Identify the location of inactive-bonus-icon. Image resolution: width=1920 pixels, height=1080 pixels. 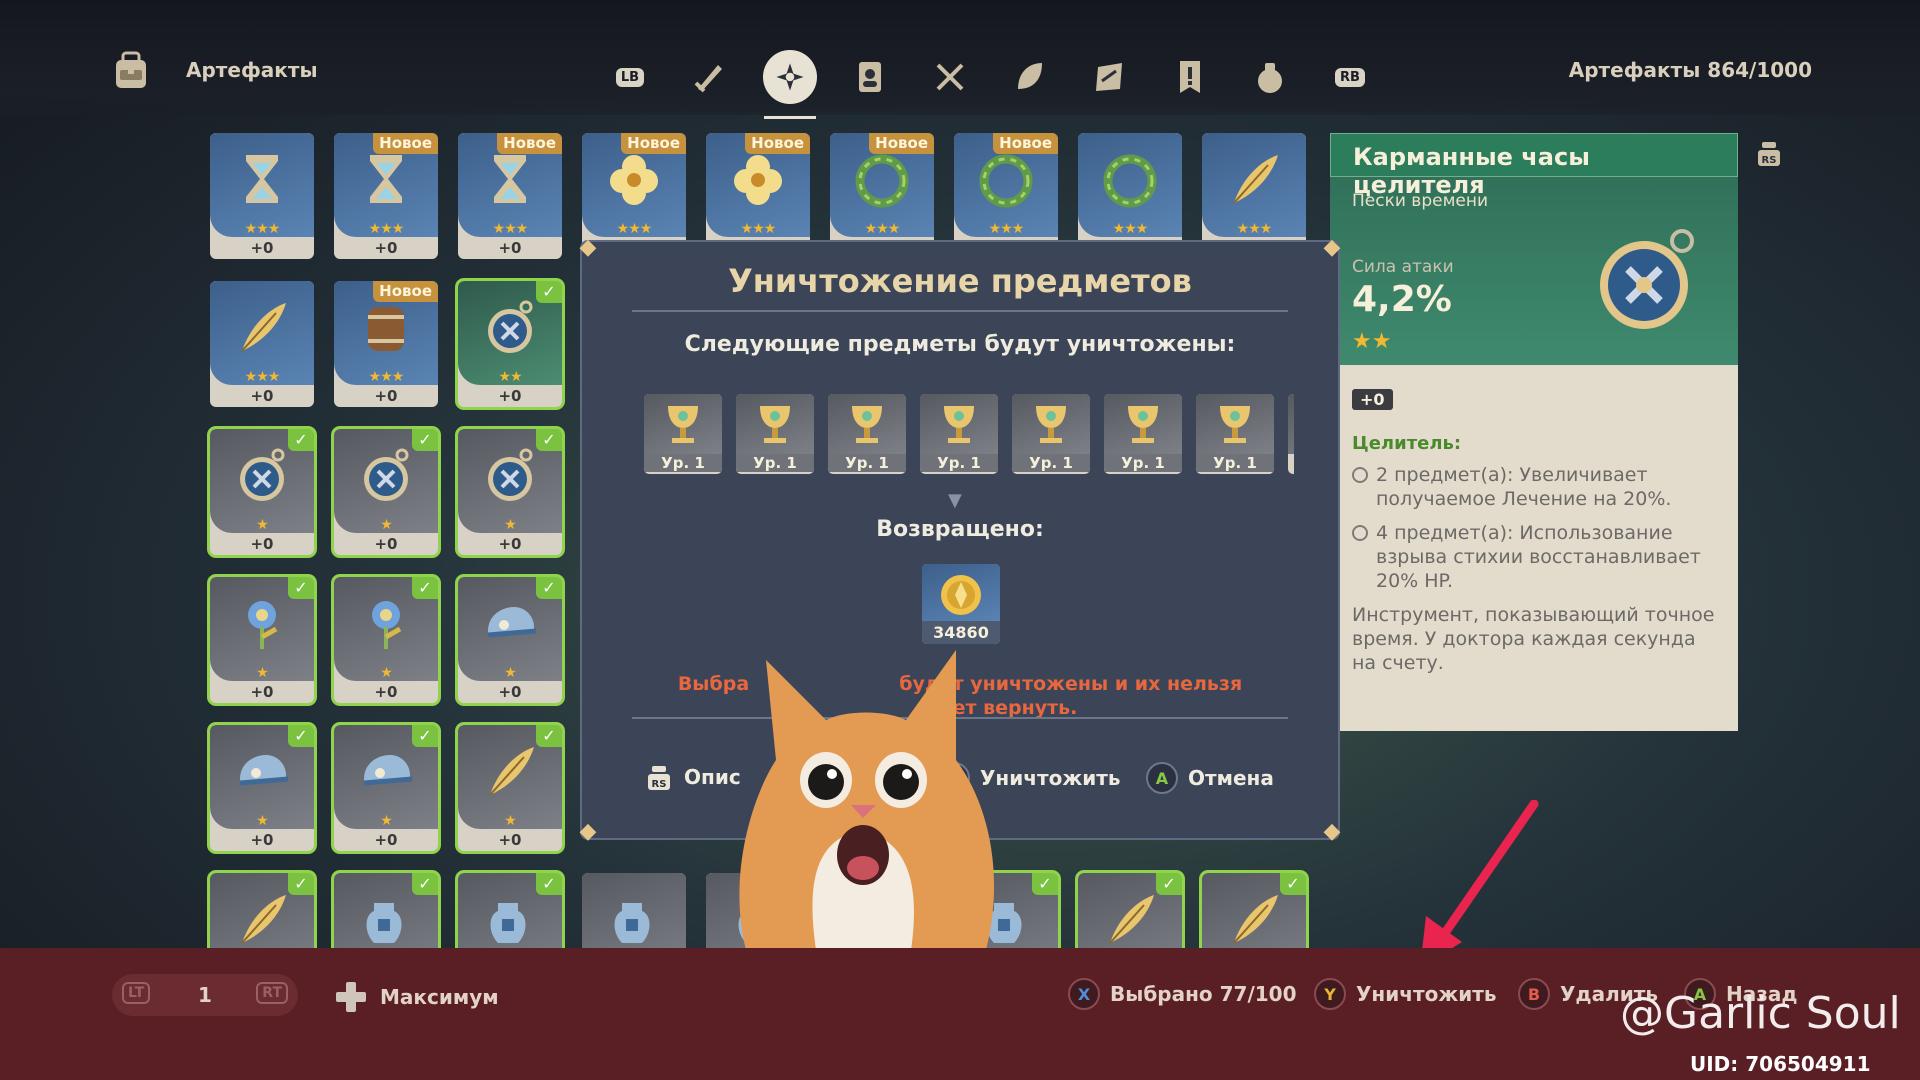
(1360, 533).